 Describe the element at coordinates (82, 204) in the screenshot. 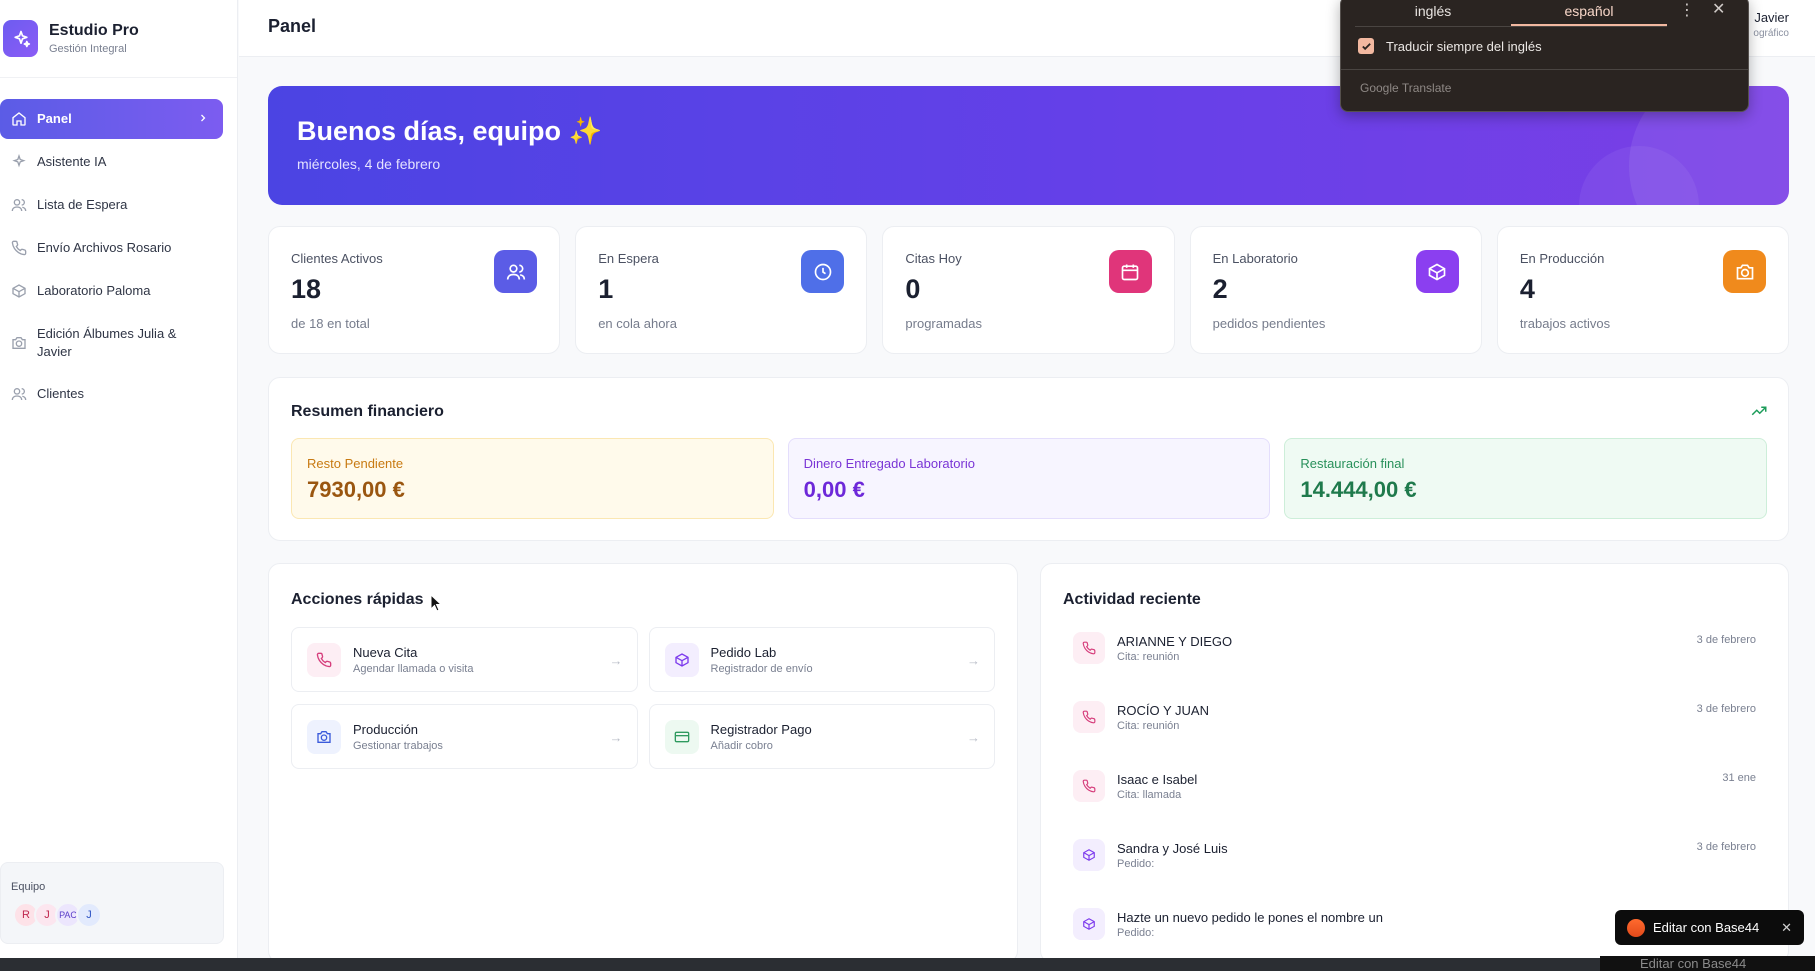

I see `sidebar-item-label: Lista de Espera` at that location.